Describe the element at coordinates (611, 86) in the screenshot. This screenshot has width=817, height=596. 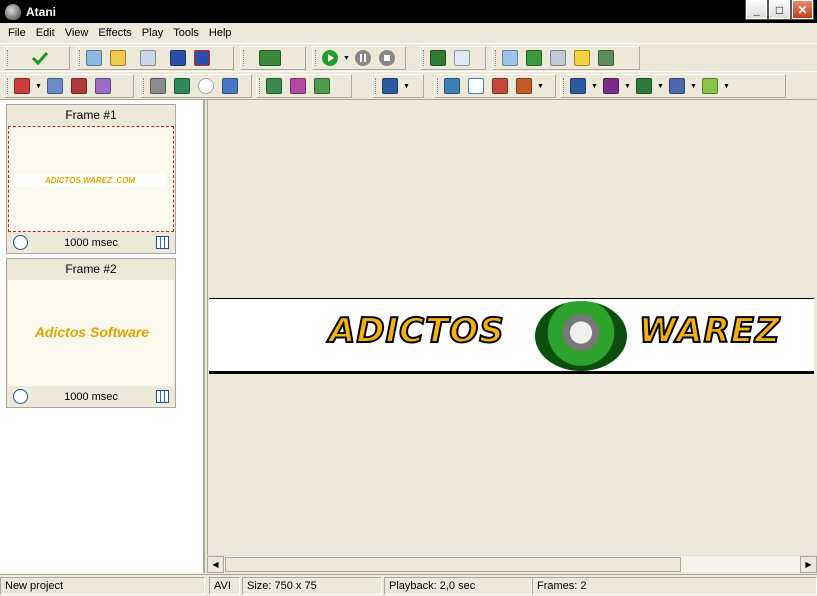
I see `effect-b-icon` at that location.